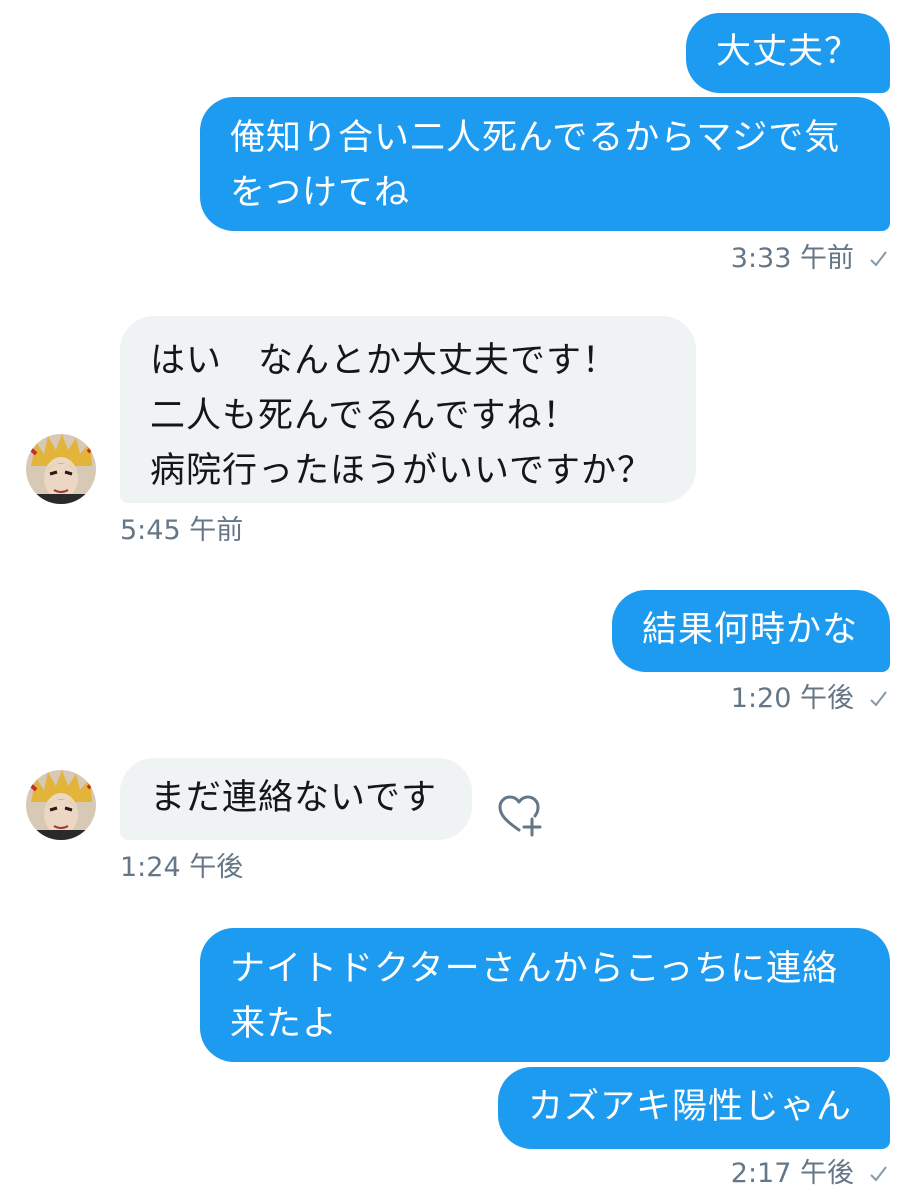 The image size is (916, 1200). I want to click on message-bubble-incoming: まだ連絡ないです, so click(296, 799).